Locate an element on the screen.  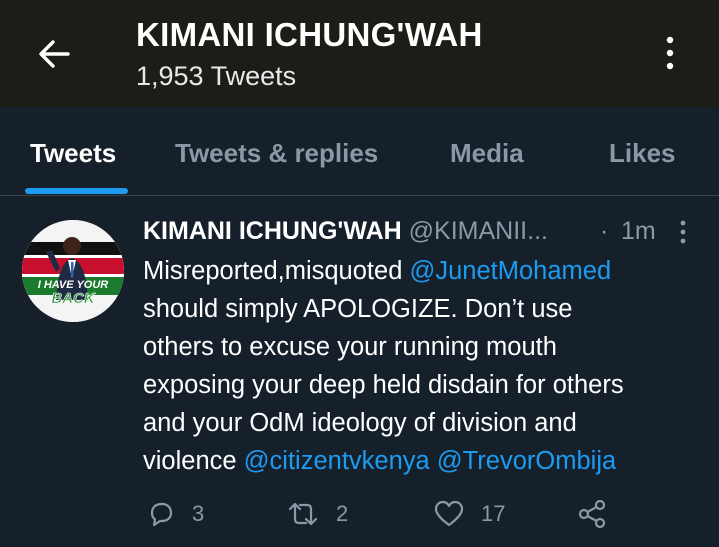
tweet-line: violence @citizentvkenya @TrevorOmbija is located at coordinates (423, 461).